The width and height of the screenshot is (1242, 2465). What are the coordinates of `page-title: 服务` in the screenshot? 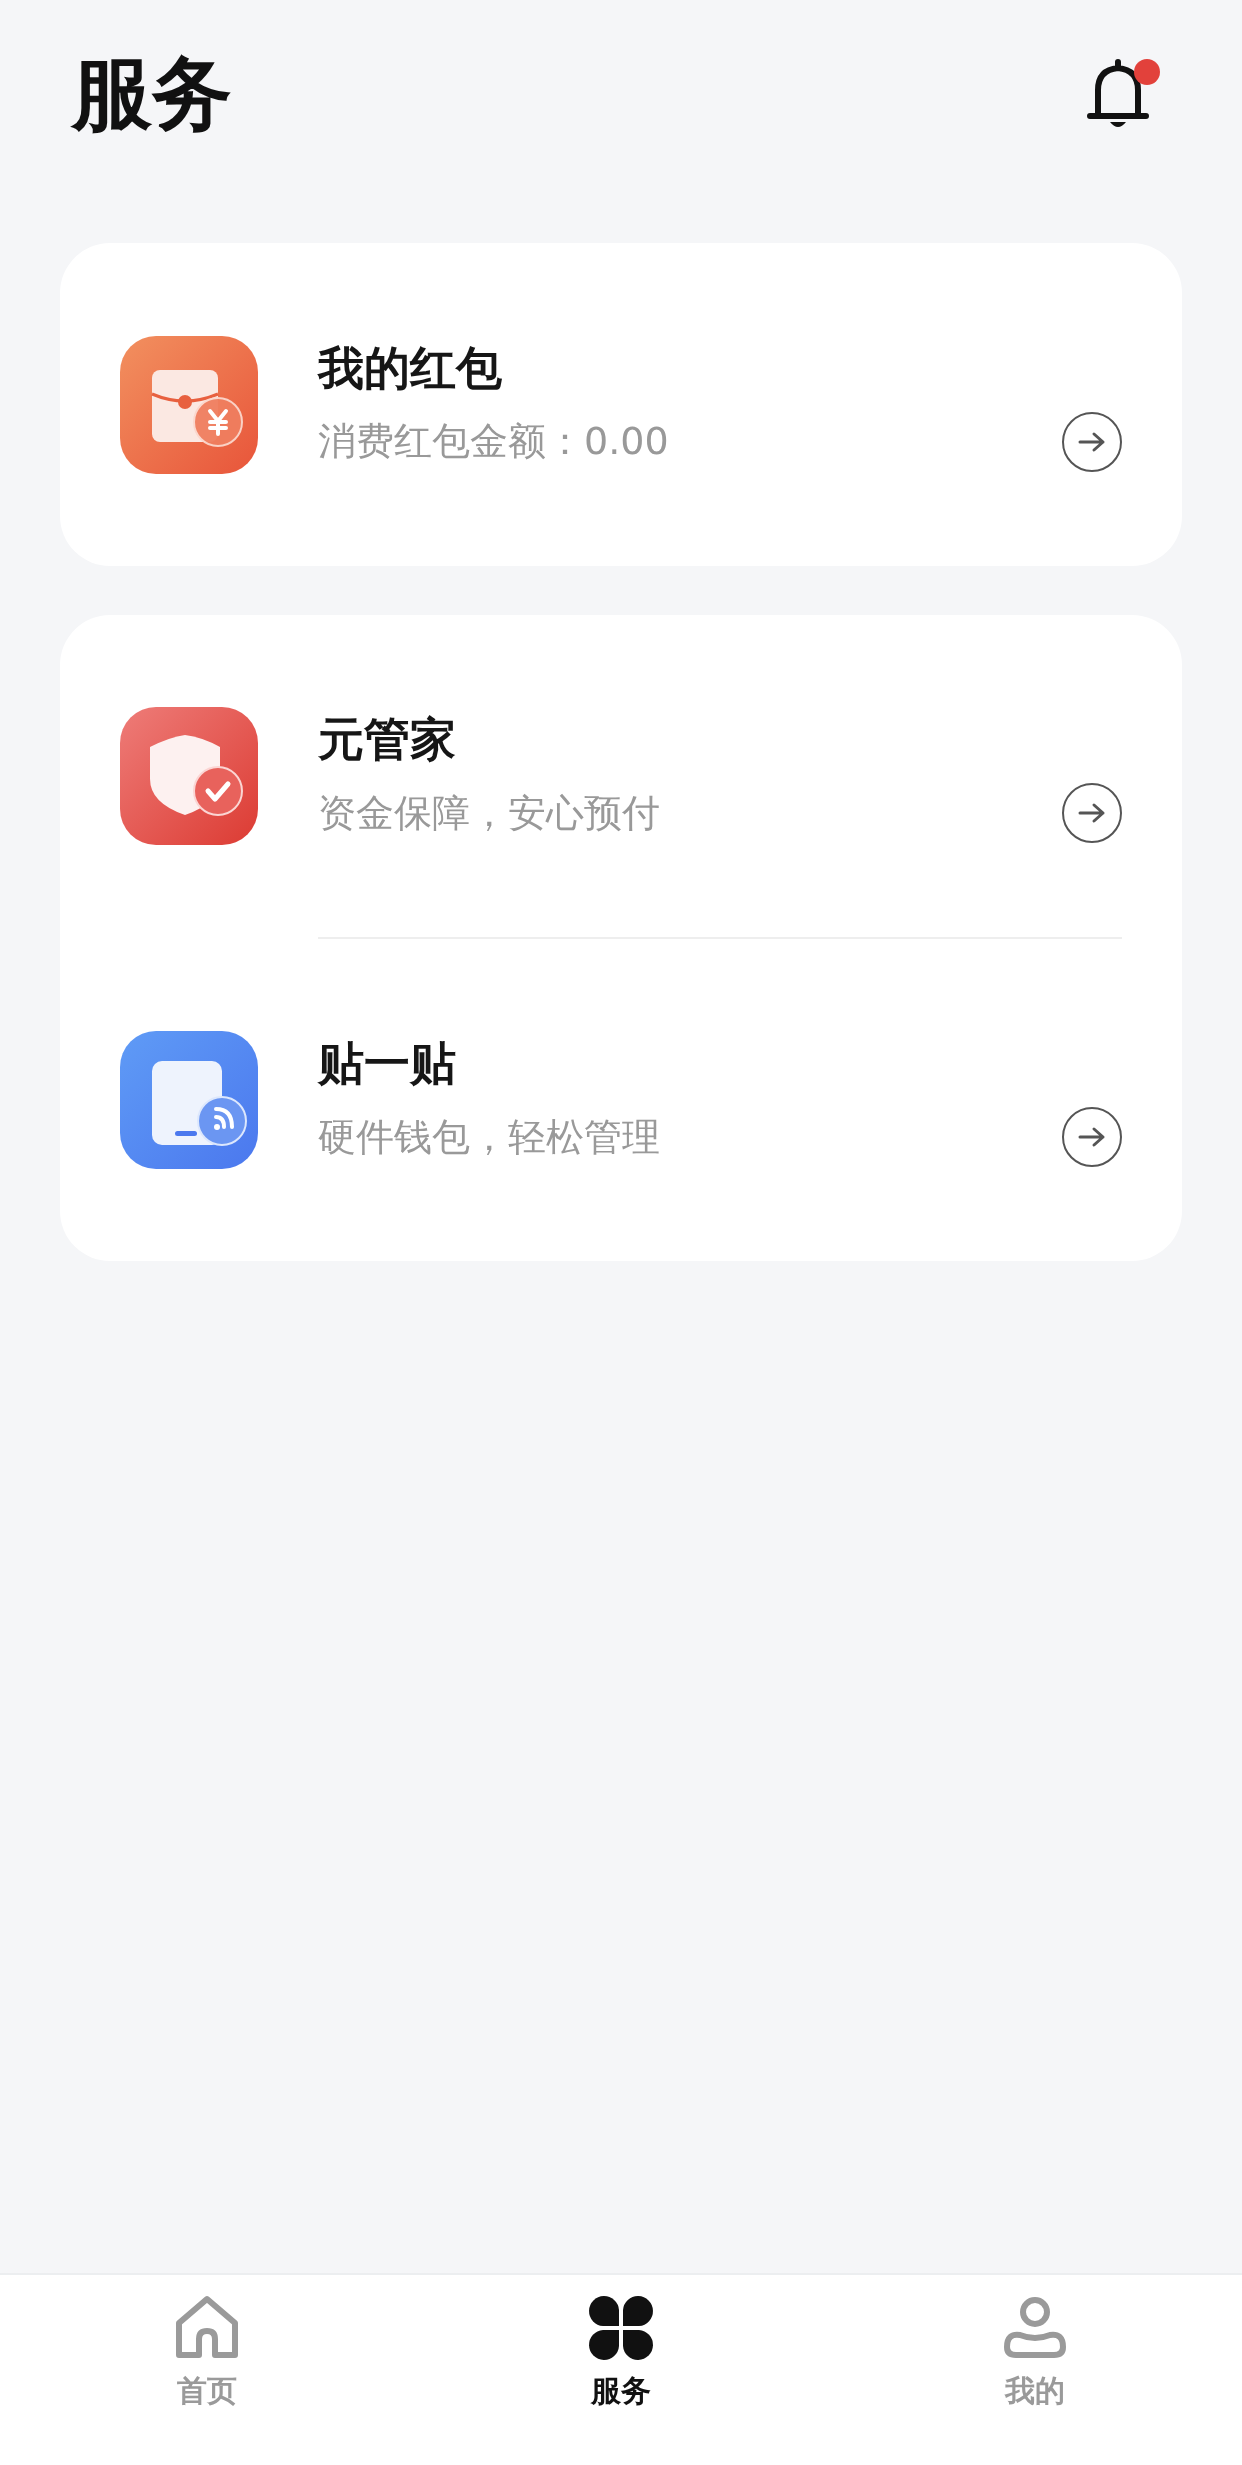 It's located at (152, 94).